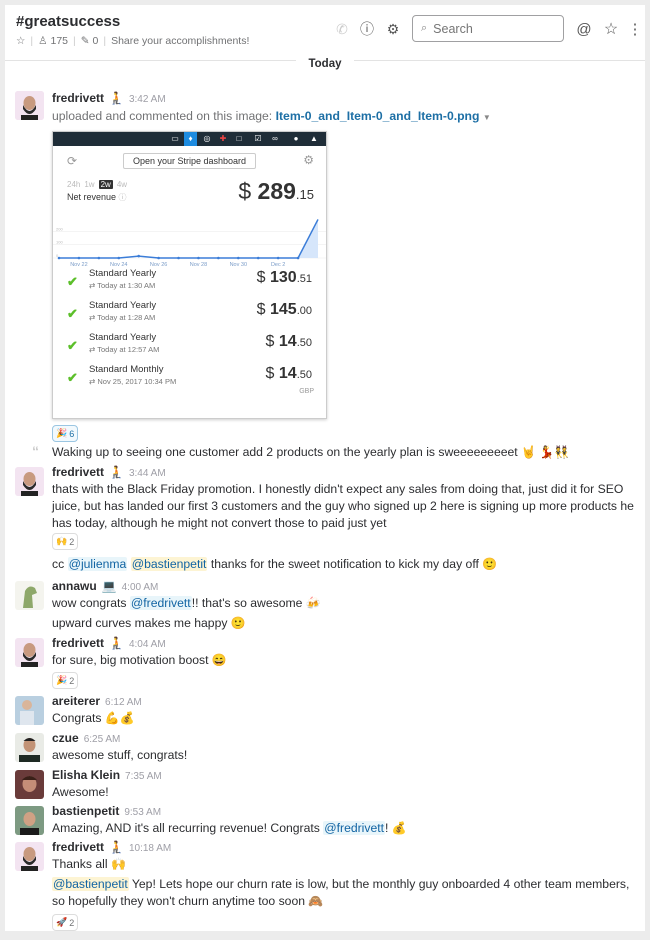 Image resolution: width=650 pixels, height=940 pixels. I want to click on member-icon: ♙, so click(43, 41).